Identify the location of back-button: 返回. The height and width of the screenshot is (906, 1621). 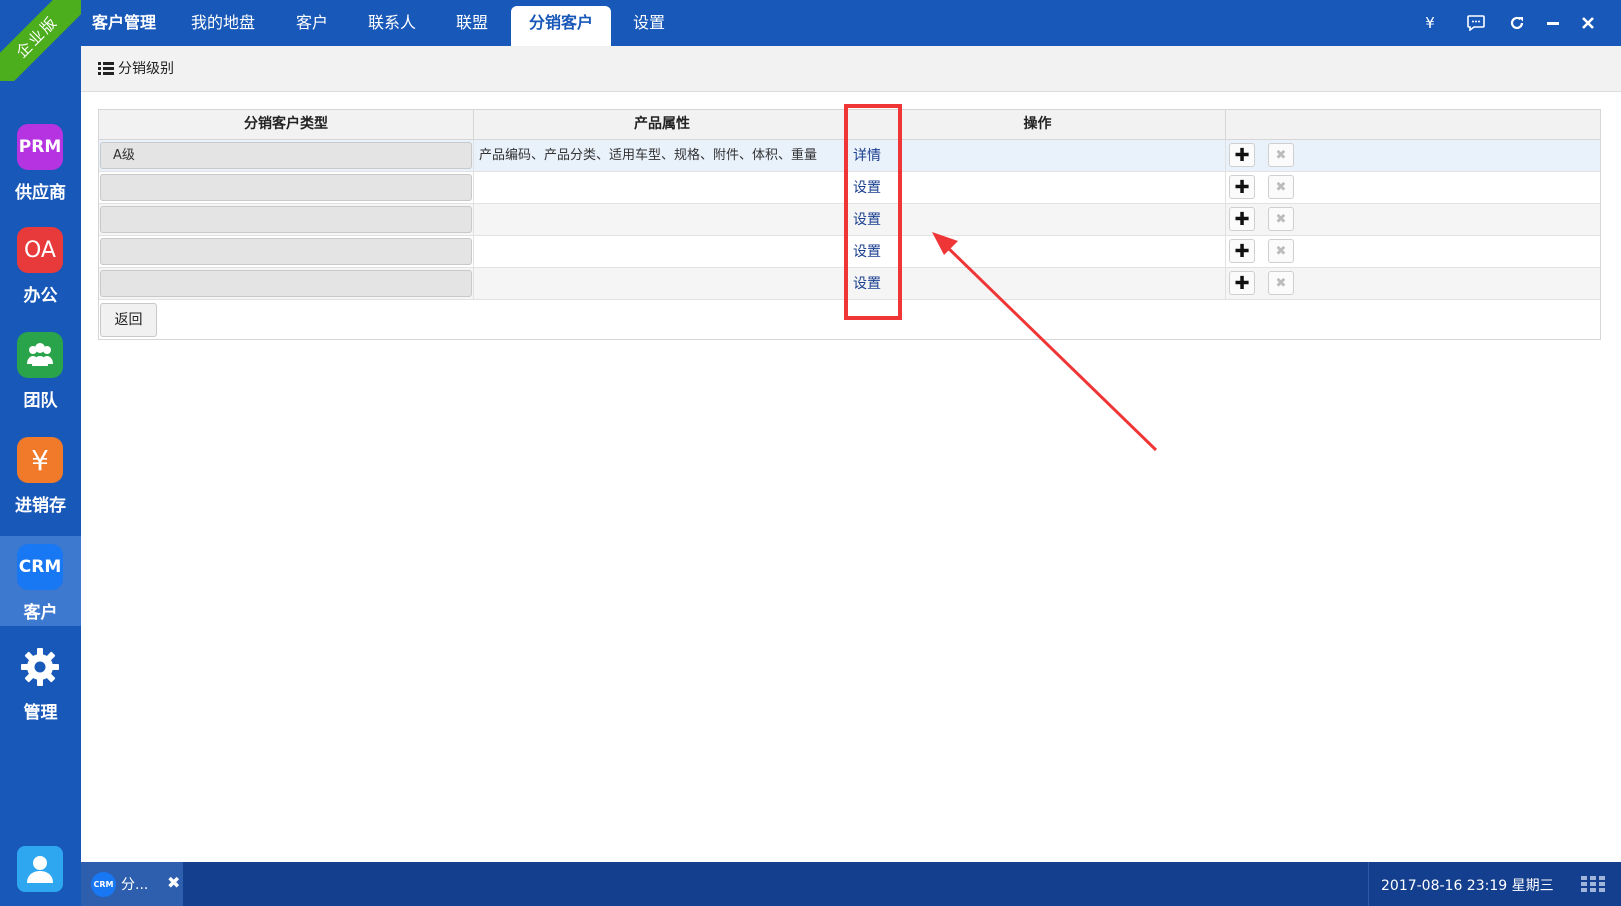
(128, 320).